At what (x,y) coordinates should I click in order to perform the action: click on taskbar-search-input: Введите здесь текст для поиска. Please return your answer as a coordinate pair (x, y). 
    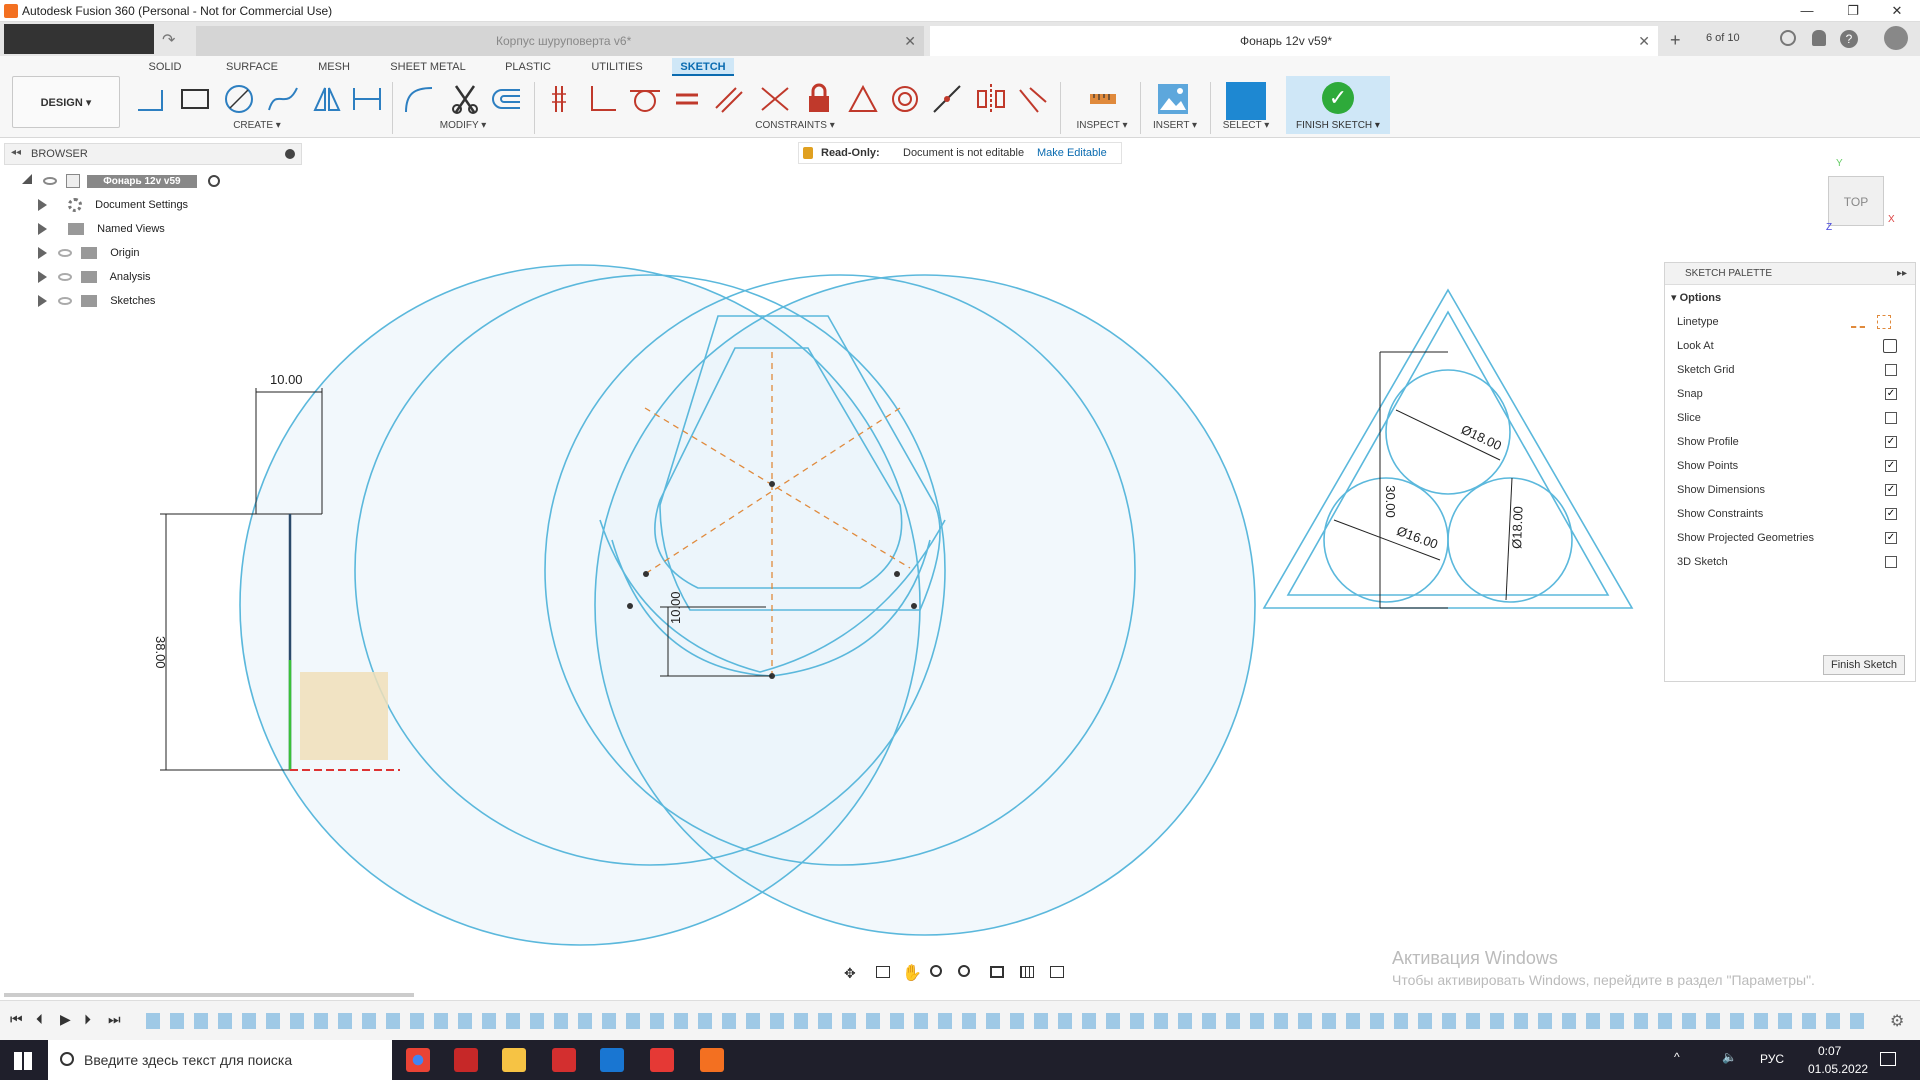
    Looking at the image, I should click on (220, 1060).